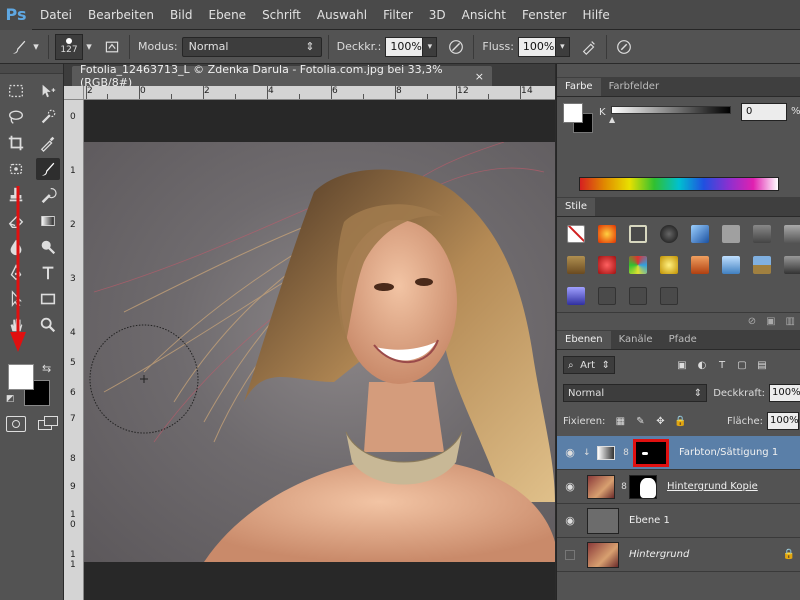 The height and width of the screenshot is (600, 800). What do you see at coordinates (48, 424) in the screenshot?
I see `screen-mode-icon` at bounding box center [48, 424].